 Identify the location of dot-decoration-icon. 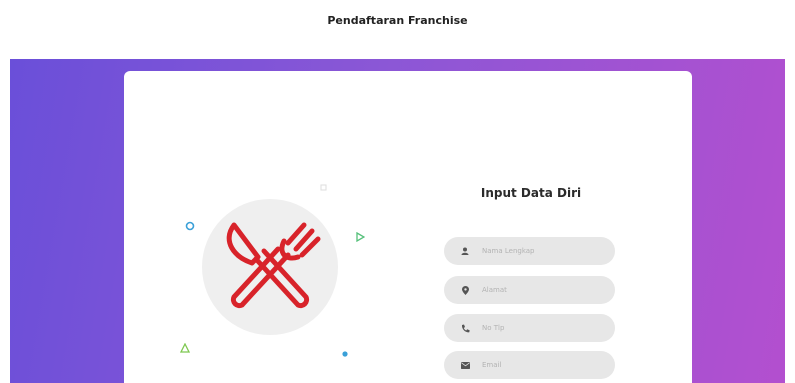
(345, 354).